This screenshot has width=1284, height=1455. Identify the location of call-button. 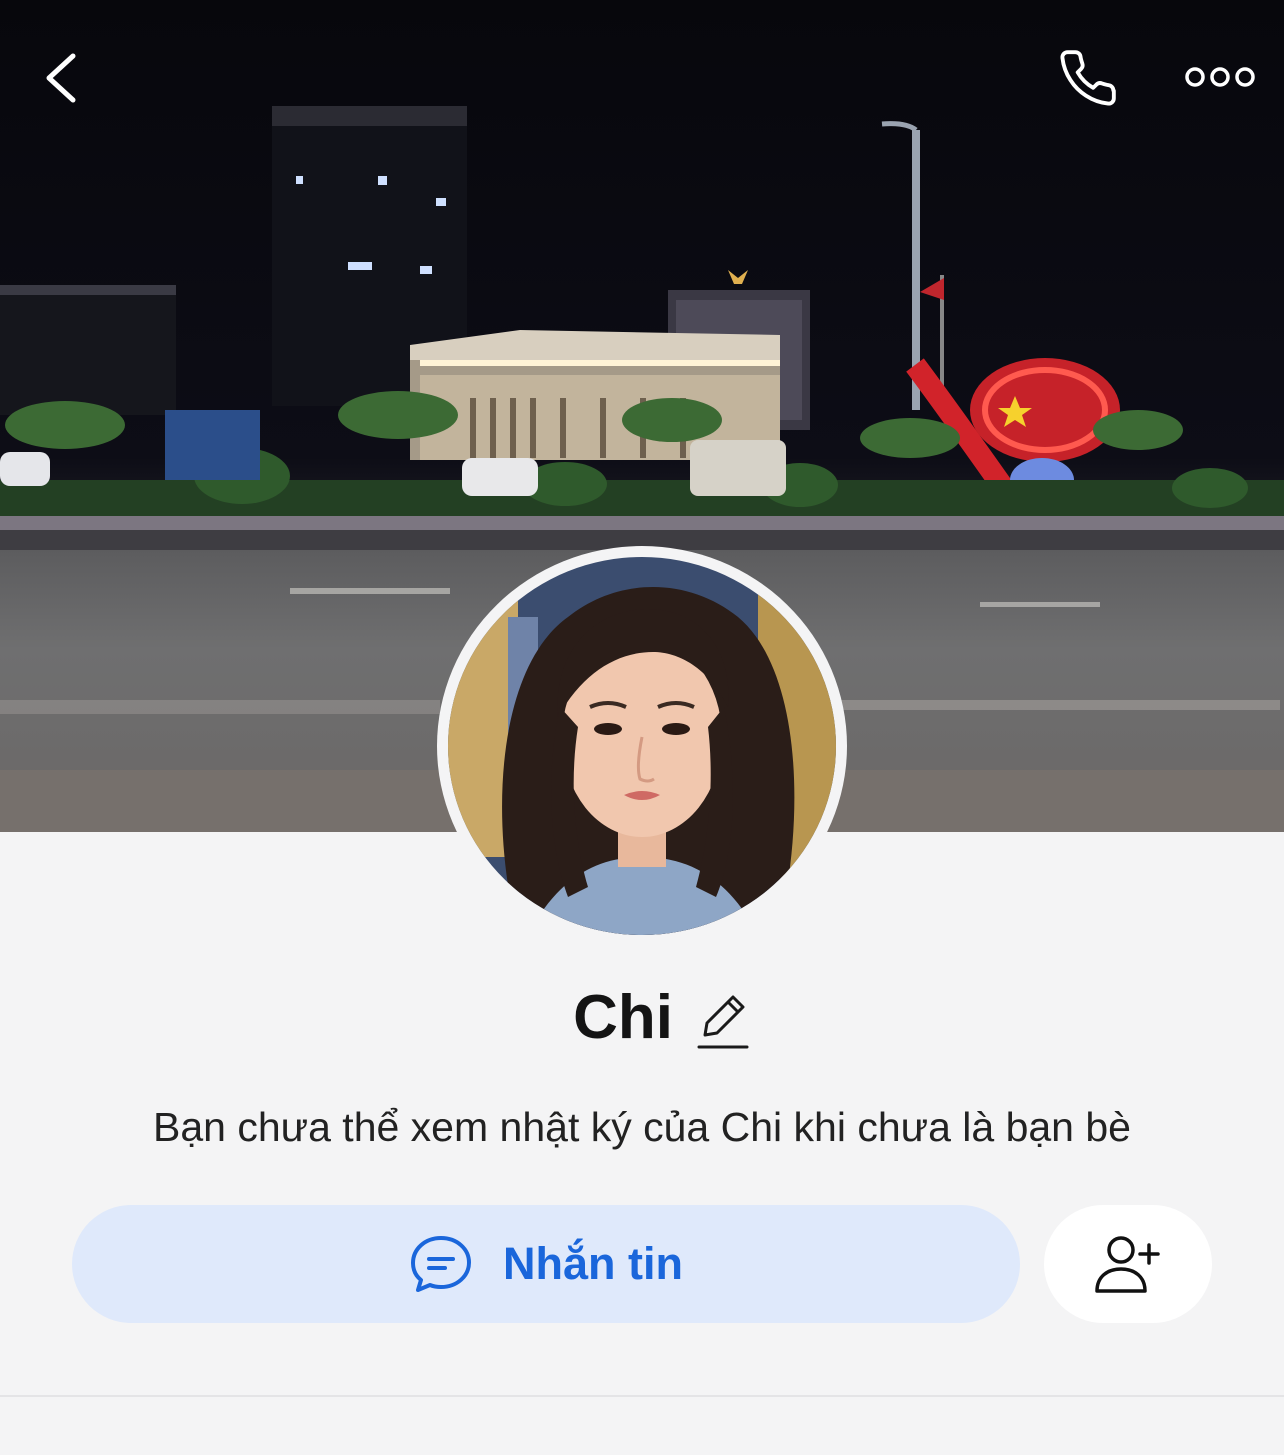
(1088, 78).